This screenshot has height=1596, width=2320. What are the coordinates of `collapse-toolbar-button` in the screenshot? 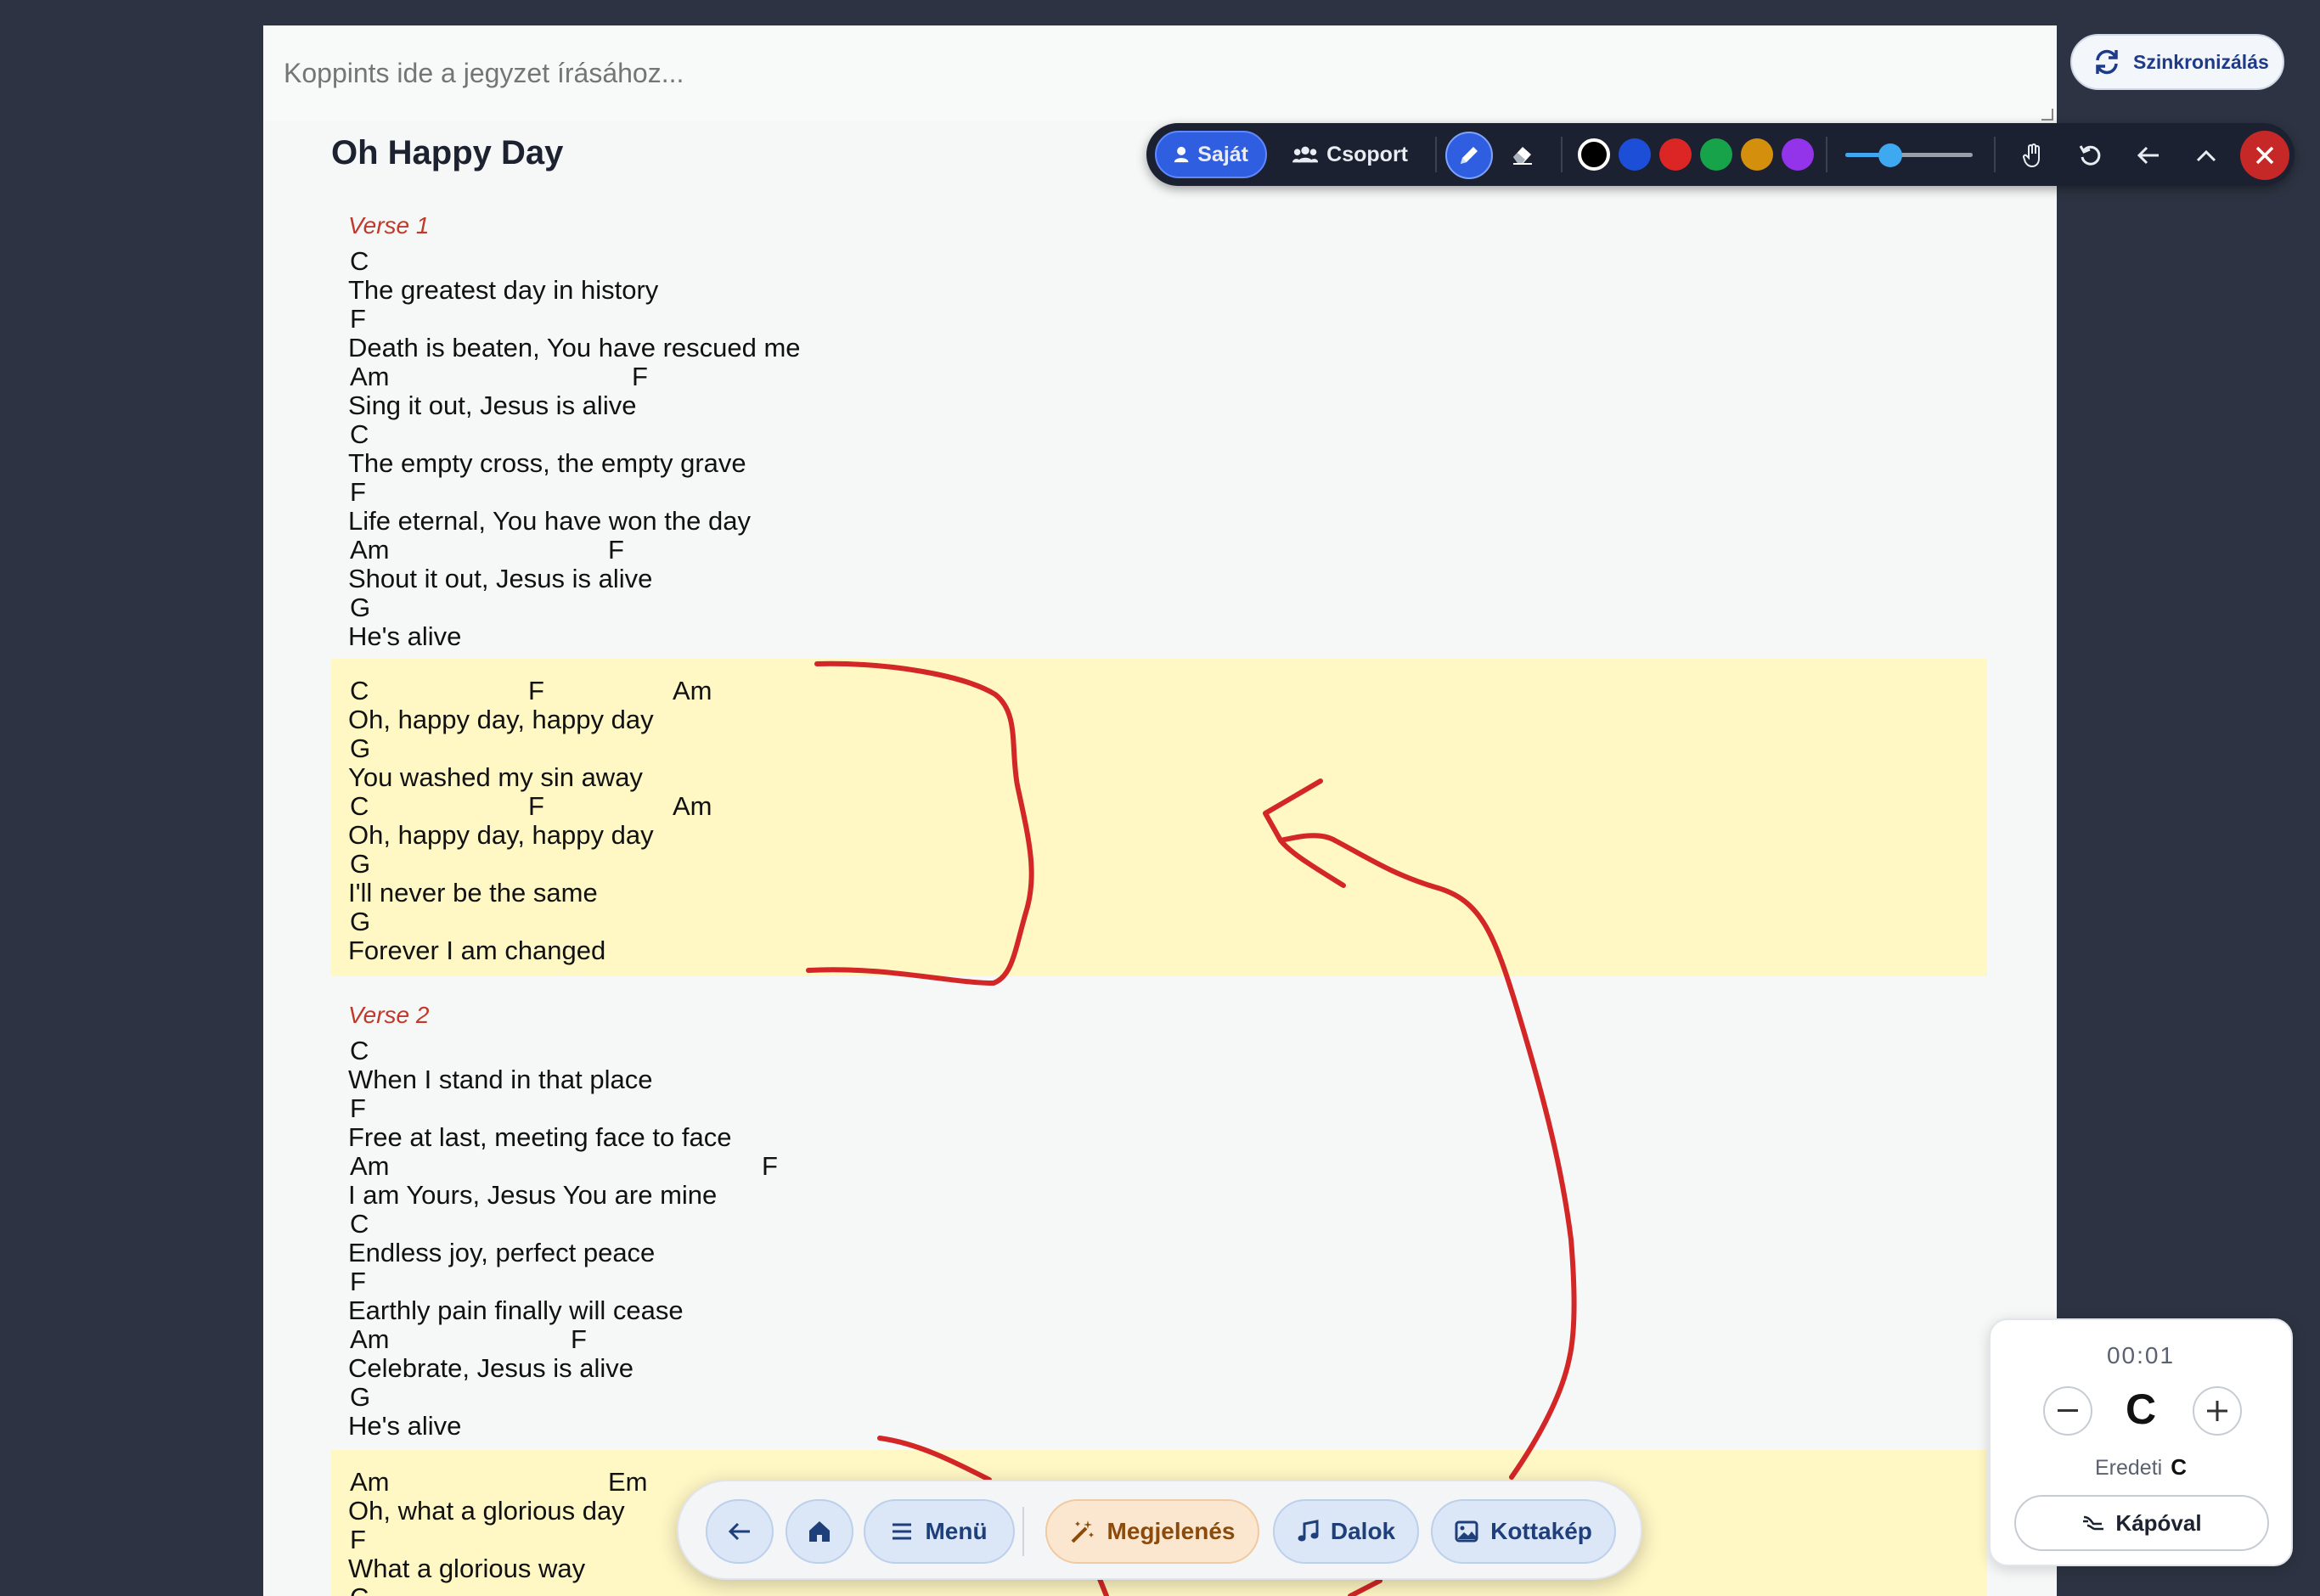 It's located at (2206, 155).